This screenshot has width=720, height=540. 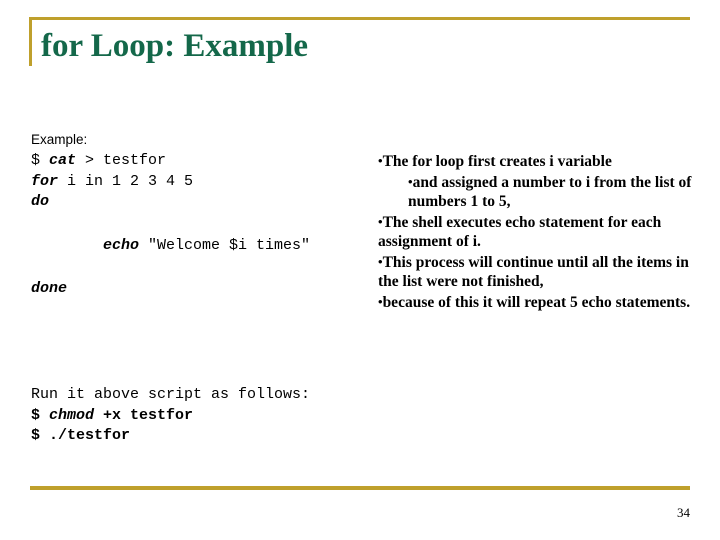 I want to click on keyword-echo: echo, so click(x=121, y=245).